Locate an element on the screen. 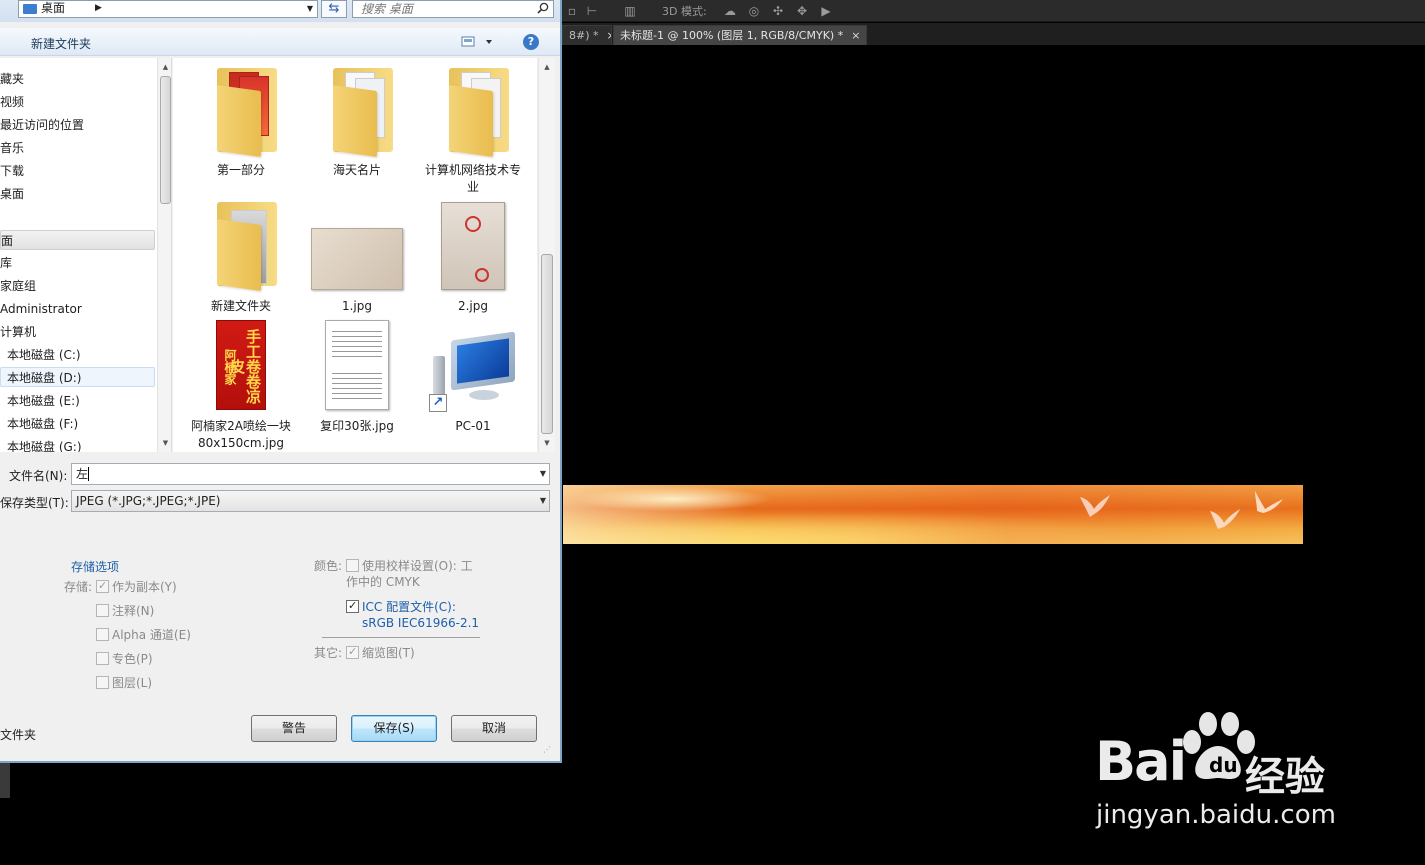 The image size is (1425, 865). resize-grip-icon: ⋰ is located at coordinates (547, 749).